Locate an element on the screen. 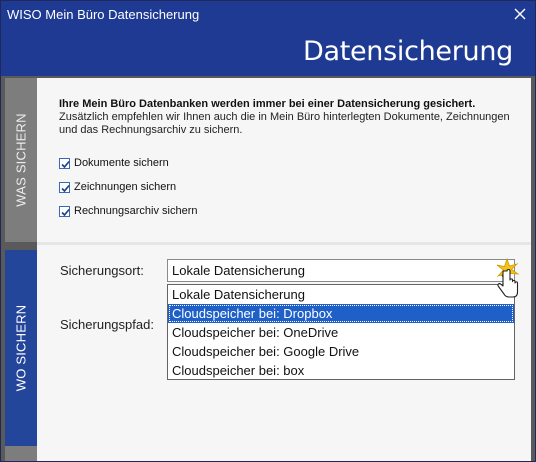  dropdown-option-onedrive: Cloudspeicher bei: OneDrive is located at coordinates (341, 332).